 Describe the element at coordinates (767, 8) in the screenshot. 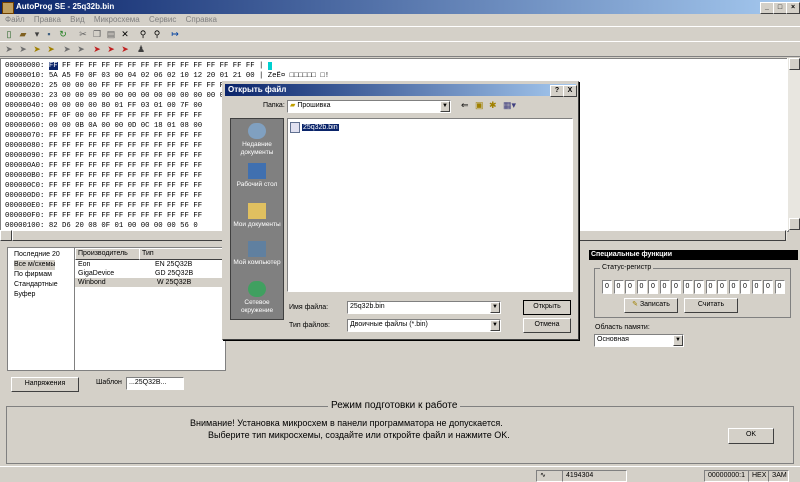

I see `minimize-button: _` at that location.